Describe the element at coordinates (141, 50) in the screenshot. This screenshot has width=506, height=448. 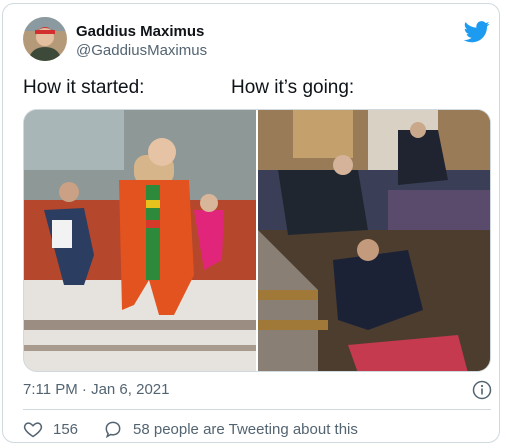
I see `user-handle: @GaddiusMaximus` at that location.